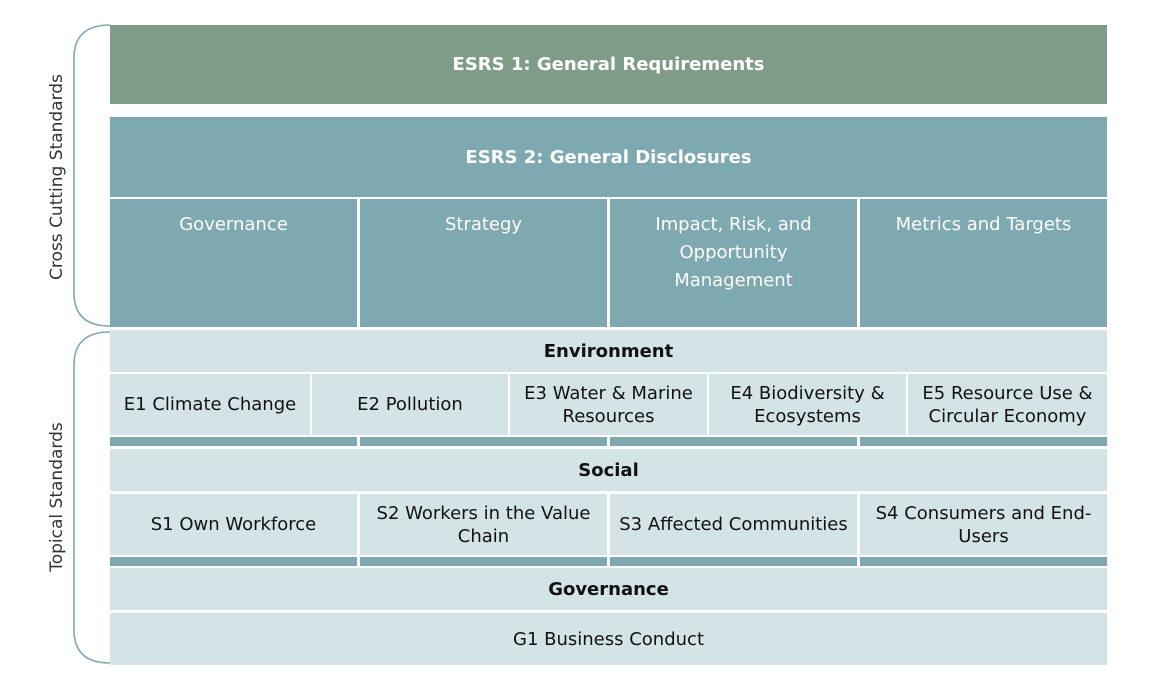 This screenshot has height=691, width=1170. Describe the element at coordinates (233, 524) in the screenshot. I see `social-item-s1: S1 Own Workforce` at that location.